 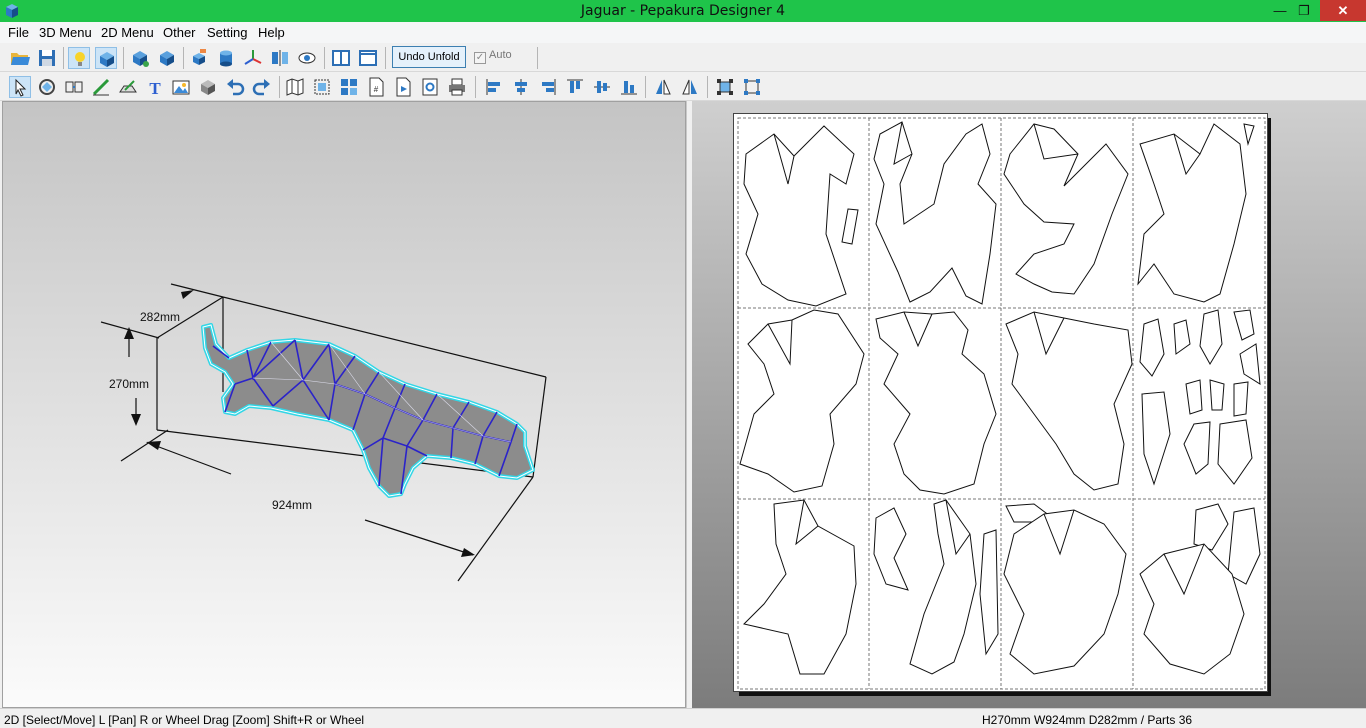 I want to click on checkmark-icon: ✓, so click(x=480, y=58).